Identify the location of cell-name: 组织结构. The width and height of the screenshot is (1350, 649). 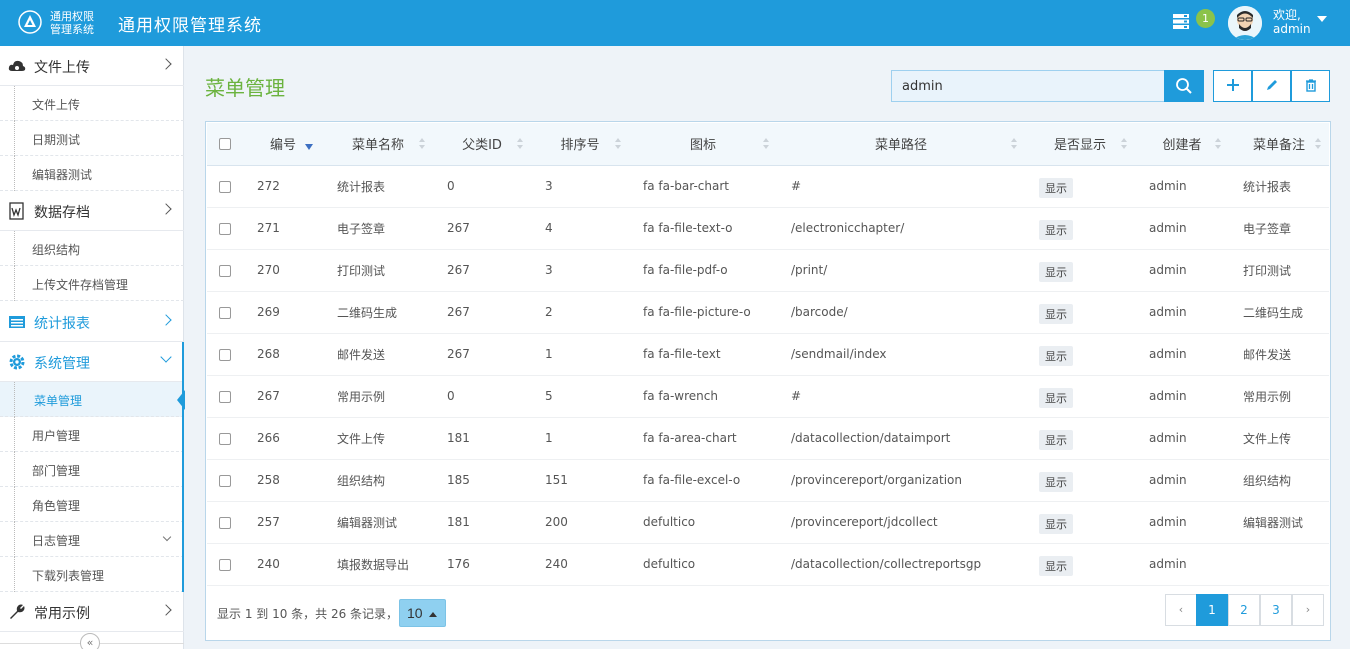
(361, 480).